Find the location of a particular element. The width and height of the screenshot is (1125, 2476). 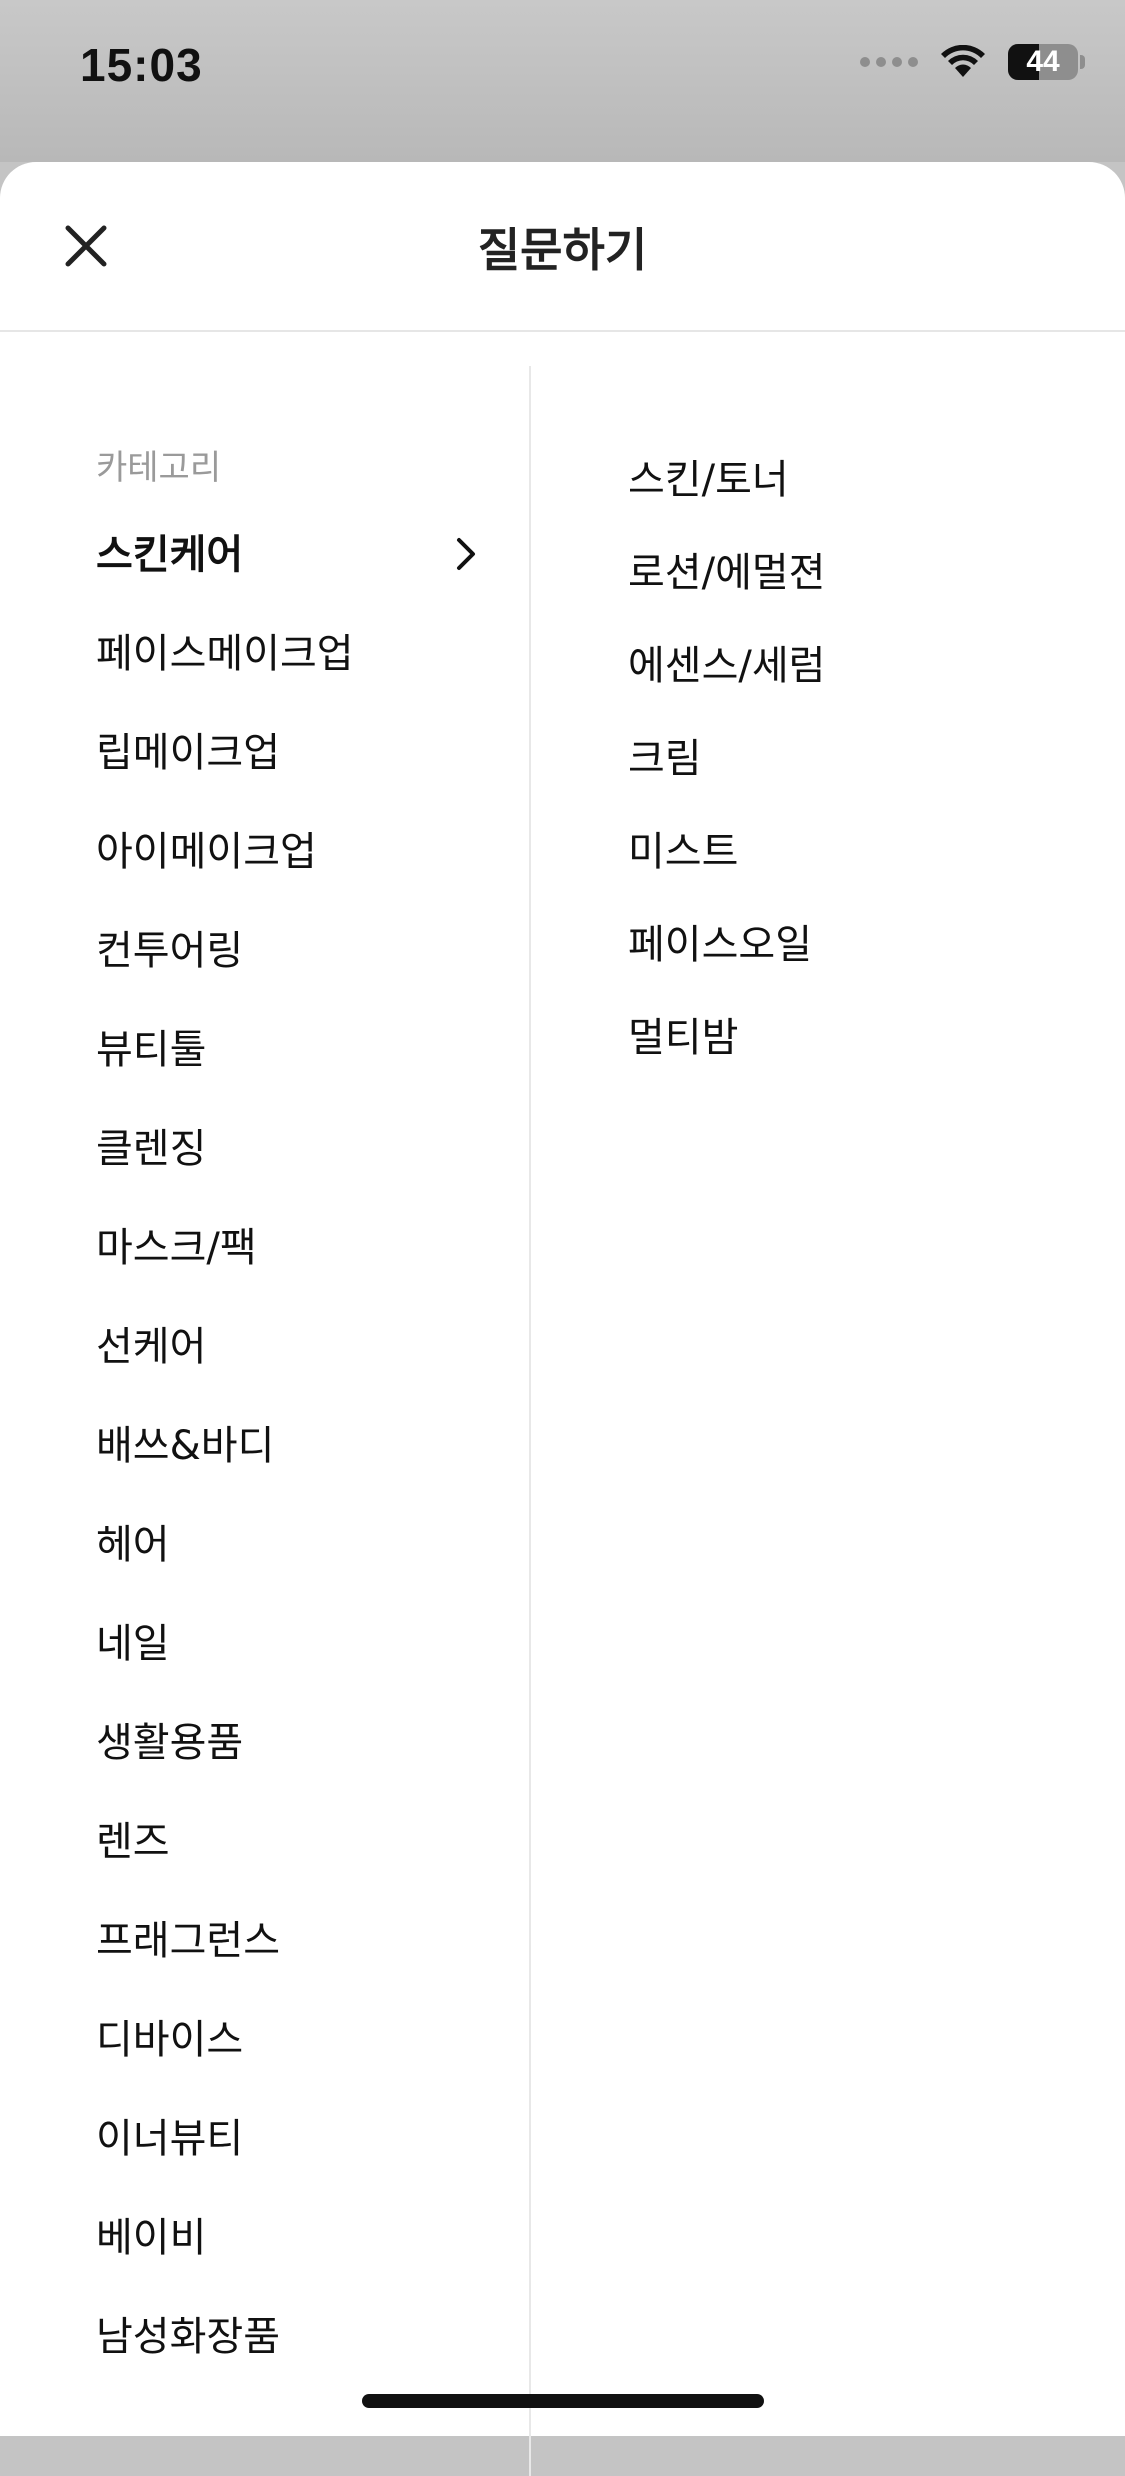

battery-icon: 44 is located at coordinates (1043, 62).